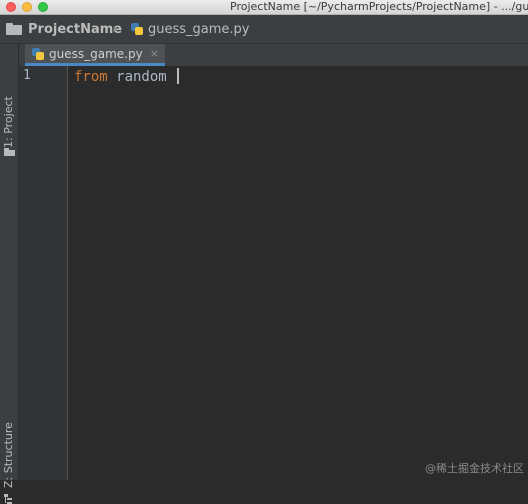  I want to click on breadcrumb-file: guess_game.py, so click(187, 29).